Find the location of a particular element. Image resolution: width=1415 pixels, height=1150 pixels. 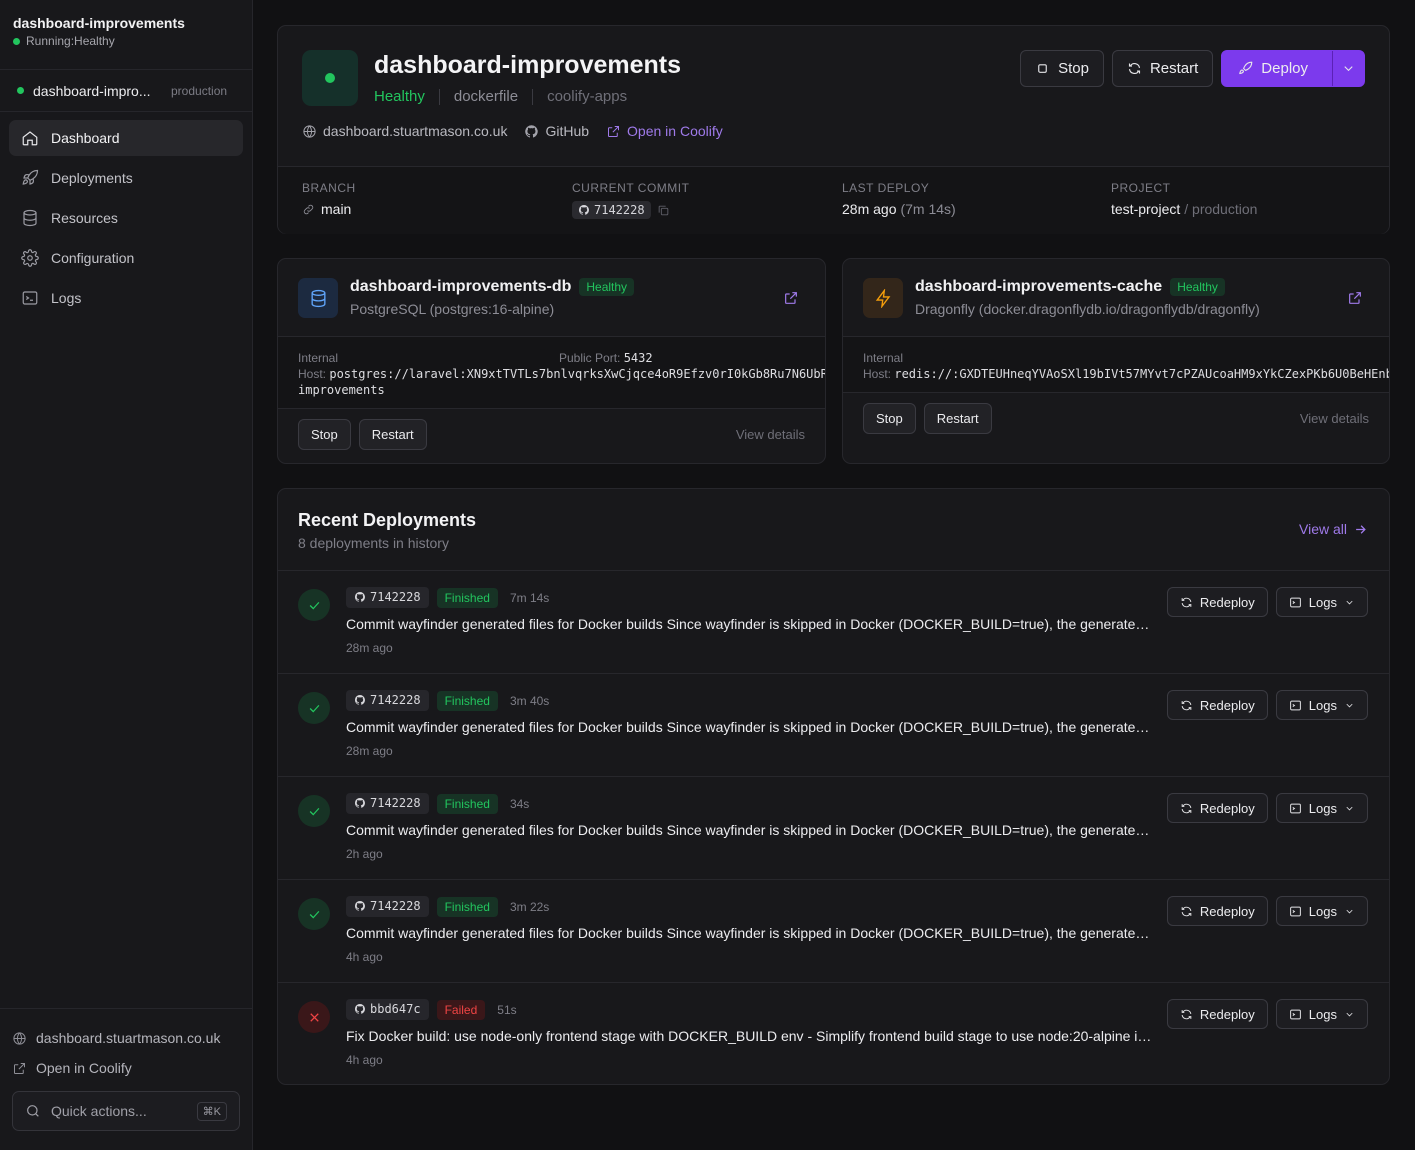

lightning-icon is located at coordinates (882, 298).